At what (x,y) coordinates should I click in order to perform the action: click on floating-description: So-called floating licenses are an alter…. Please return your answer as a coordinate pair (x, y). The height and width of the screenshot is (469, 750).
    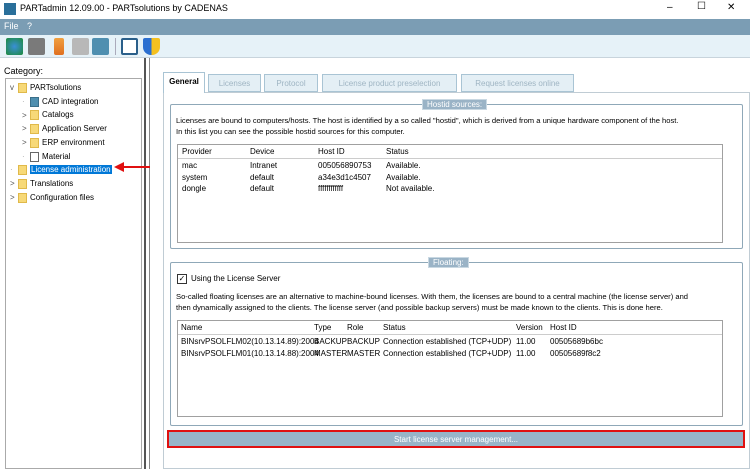
    Looking at the image, I should click on (432, 296).